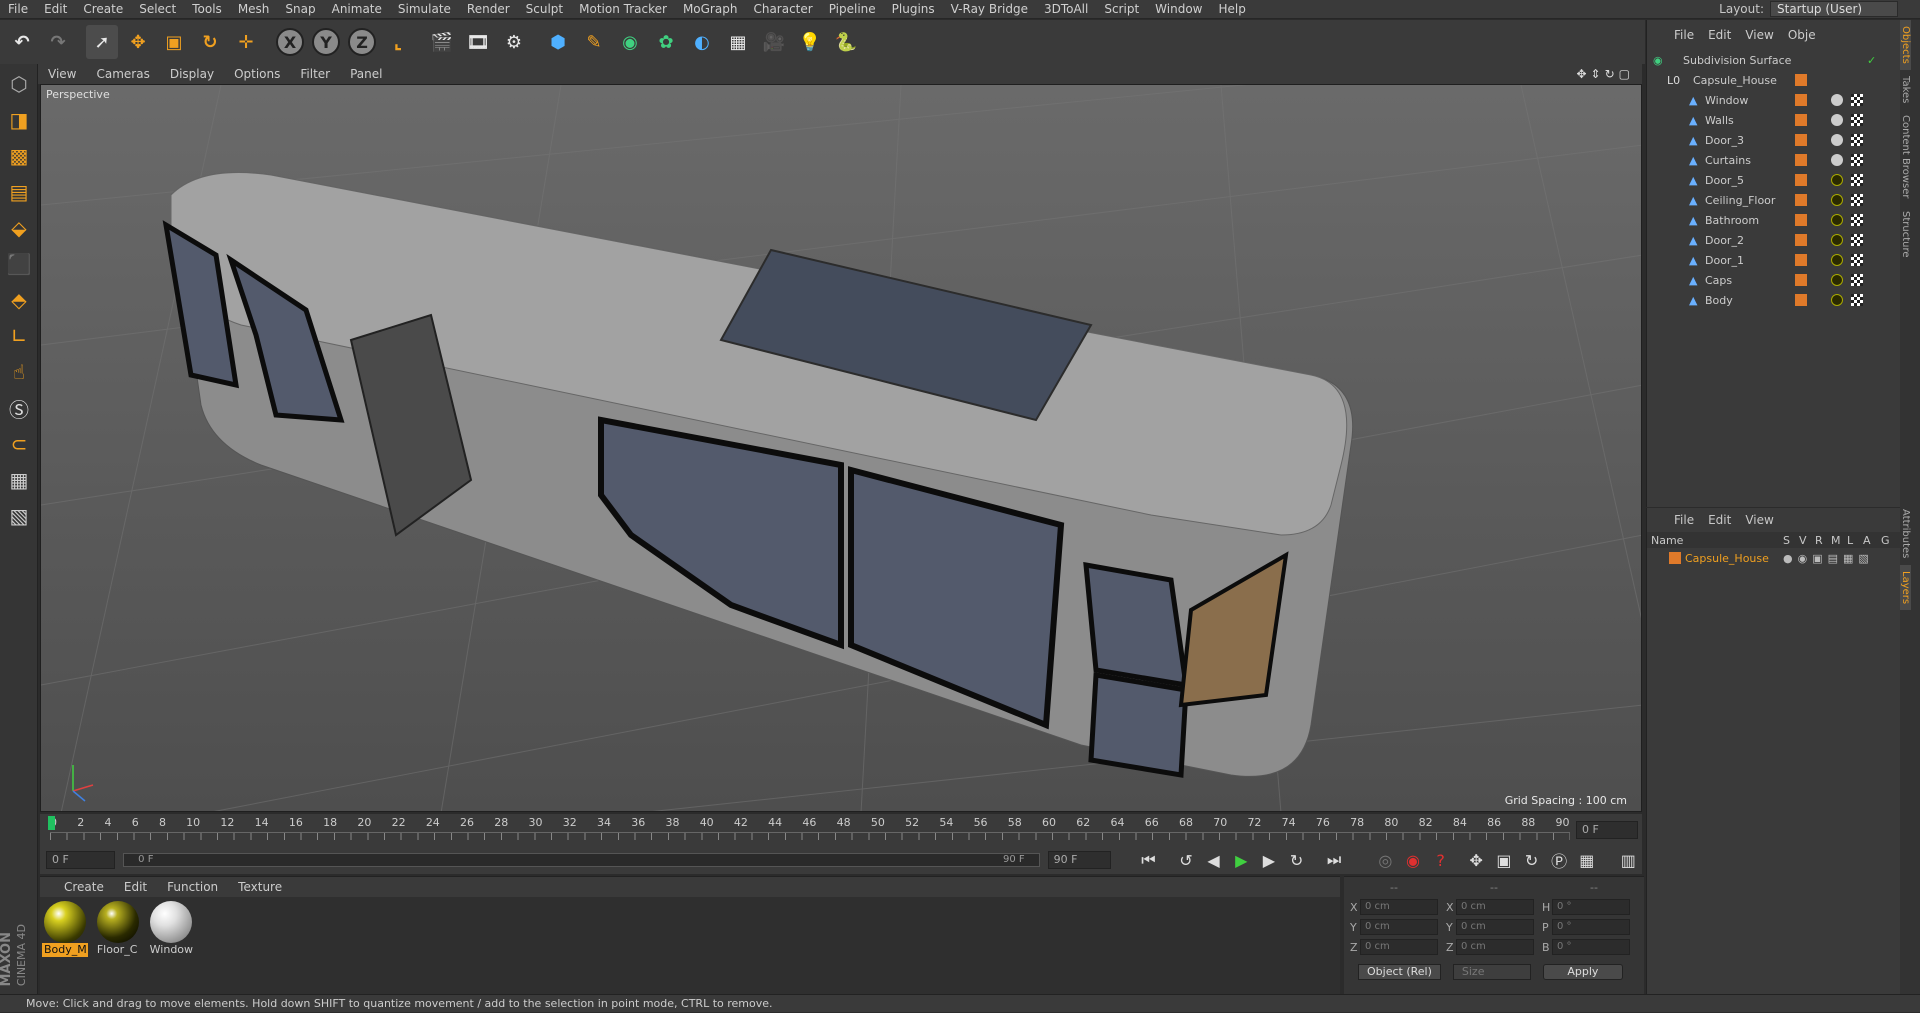  What do you see at coordinates (1905, 89) in the screenshot?
I see `tab-takes: Takes` at bounding box center [1905, 89].